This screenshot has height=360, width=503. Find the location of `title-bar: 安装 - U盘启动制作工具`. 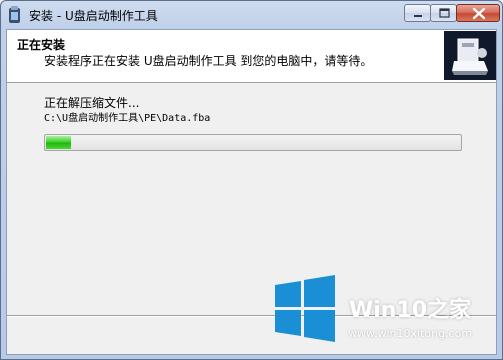

title-bar: 安装 - U盘启动制作工具 is located at coordinates (251, 15).